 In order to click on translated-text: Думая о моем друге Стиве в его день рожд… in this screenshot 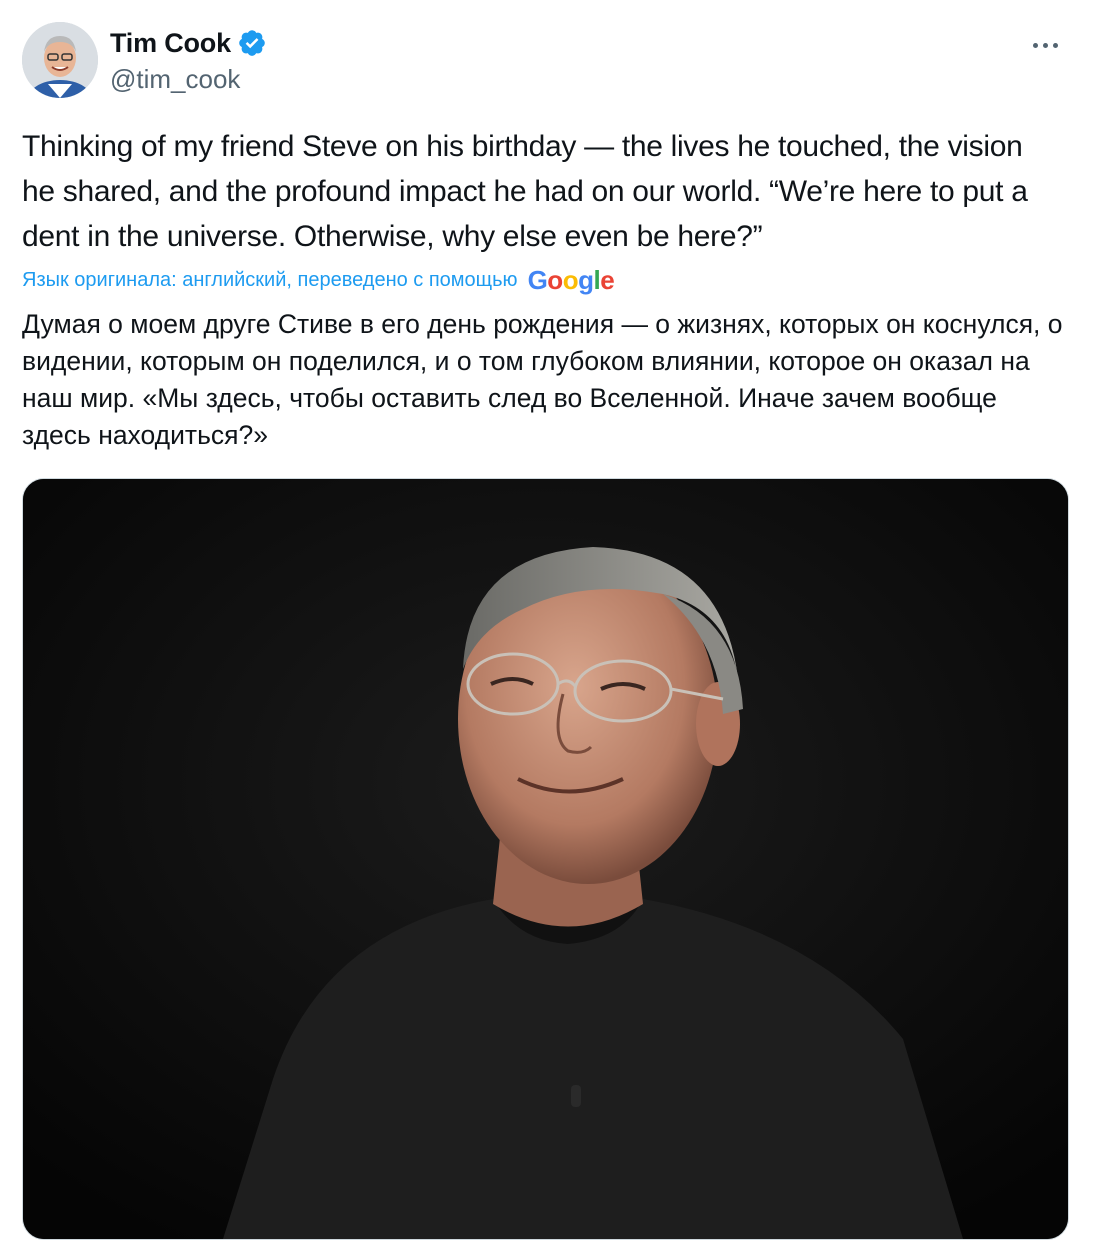, I will do `click(542, 379)`.